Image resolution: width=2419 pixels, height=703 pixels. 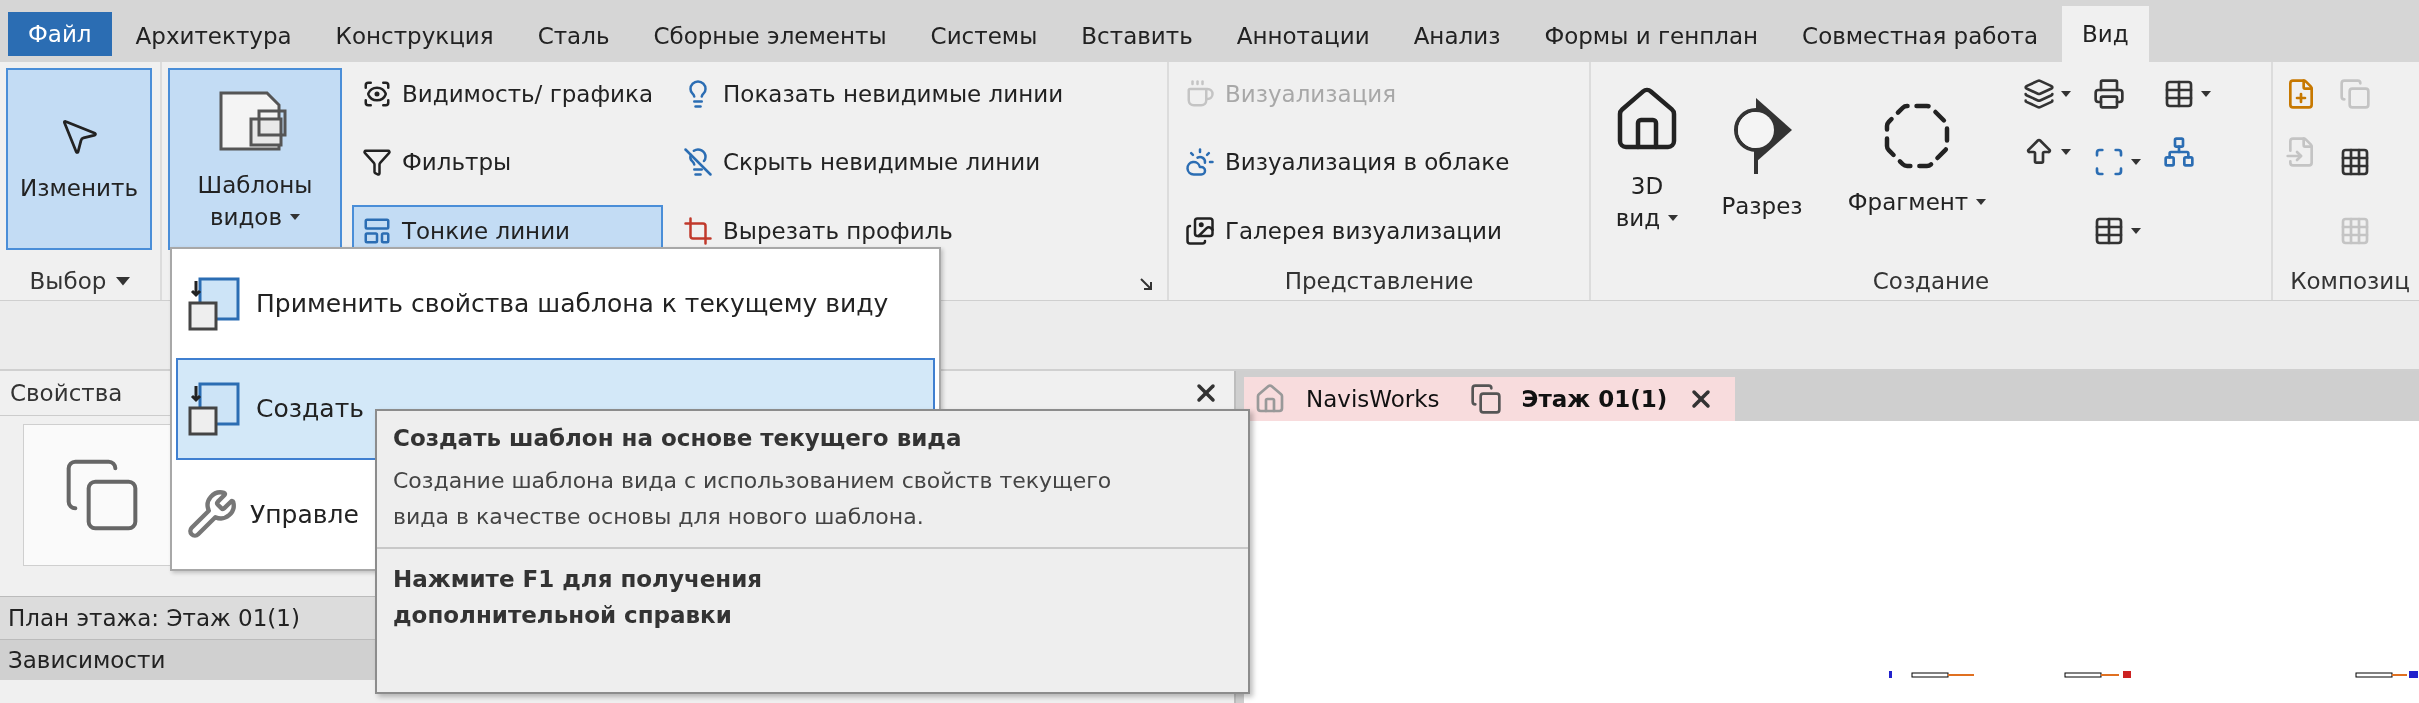 What do you see at coordinates (578, 597) in the screenshot?
I see `tooltip-help: Нажмите F1 для получения дополнительной справки` at bounding box center [578, 597].